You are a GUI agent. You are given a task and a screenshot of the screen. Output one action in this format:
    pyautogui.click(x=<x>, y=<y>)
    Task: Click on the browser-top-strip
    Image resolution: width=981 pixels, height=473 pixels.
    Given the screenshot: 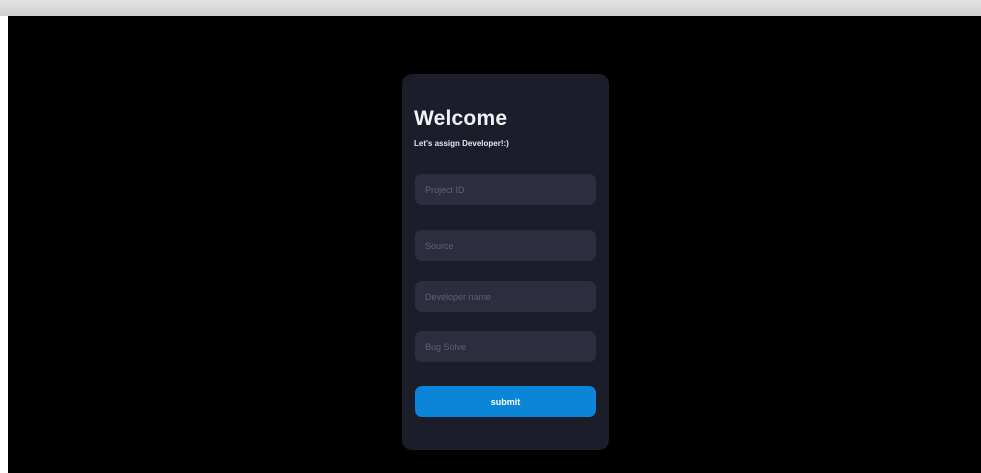 What is the action you would take?
    pyautogui.click(x=490, y=8)
    